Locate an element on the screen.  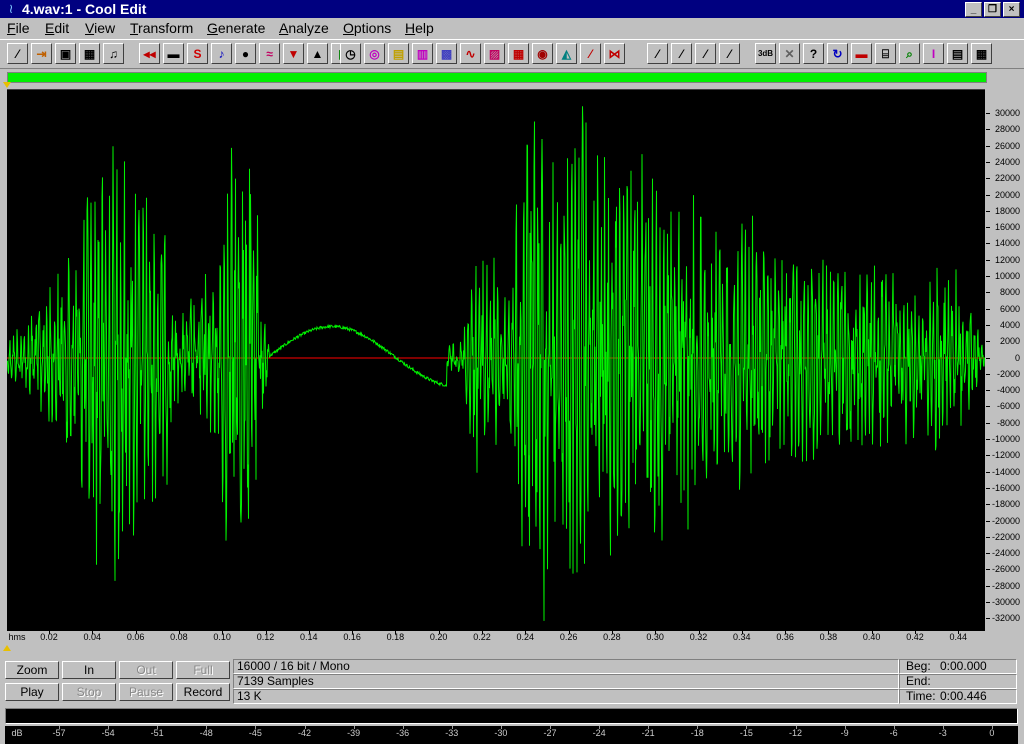
db-tick-label: -45 is located at coordinates (255, 733).